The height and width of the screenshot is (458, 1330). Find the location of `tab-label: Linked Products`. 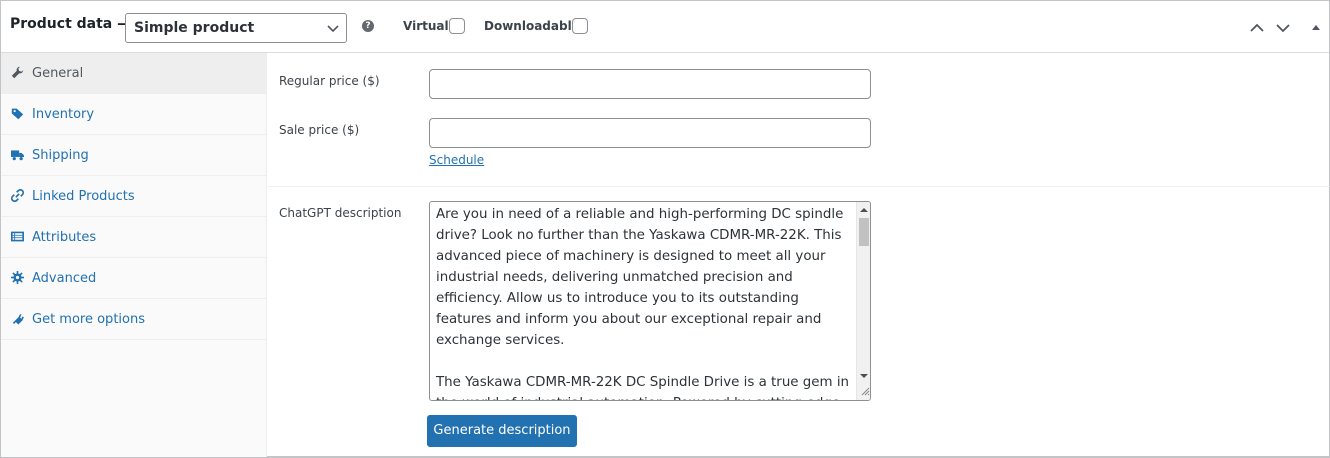

tab-label: Linked Products is located at coordinates (83, 196).